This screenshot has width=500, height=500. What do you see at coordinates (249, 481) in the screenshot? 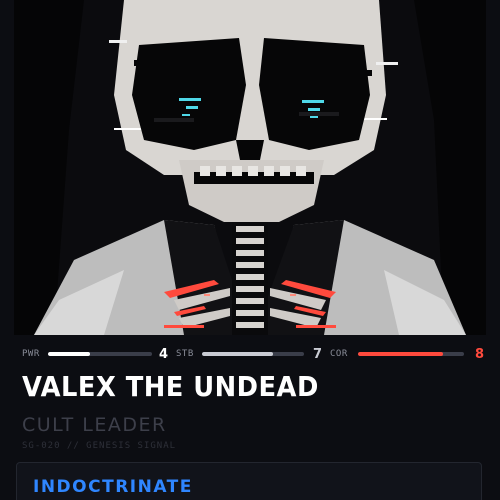
I see `ability-panel: INDOCTRINATE` at bounding box center [249, 481].